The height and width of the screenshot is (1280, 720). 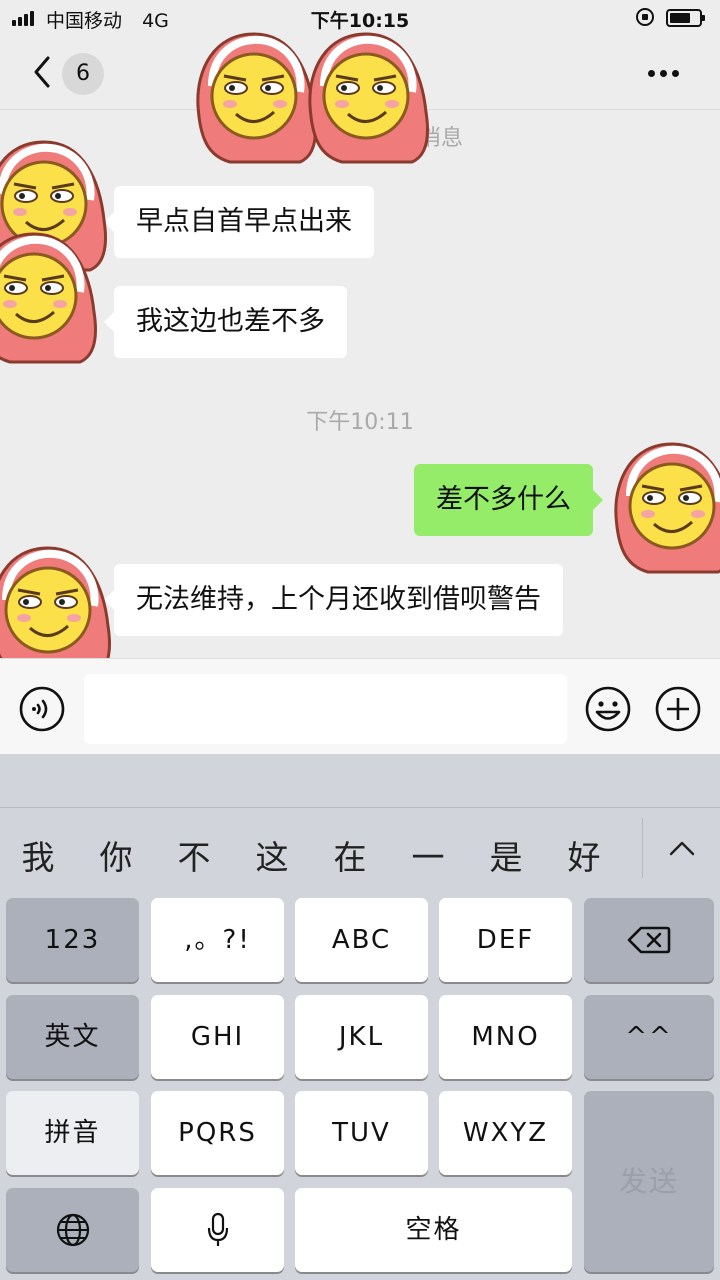 What do you see at coordinates (505, 940) in the screenshot?
I see `key-def: DEF` at bounding box center [505, 940].